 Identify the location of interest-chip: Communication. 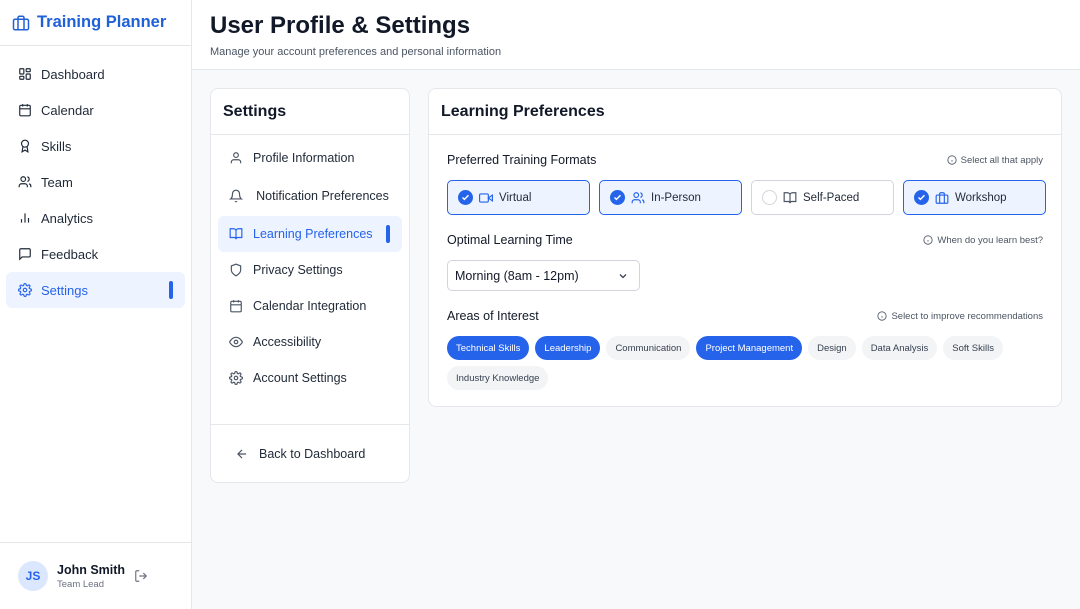
(648, 348).